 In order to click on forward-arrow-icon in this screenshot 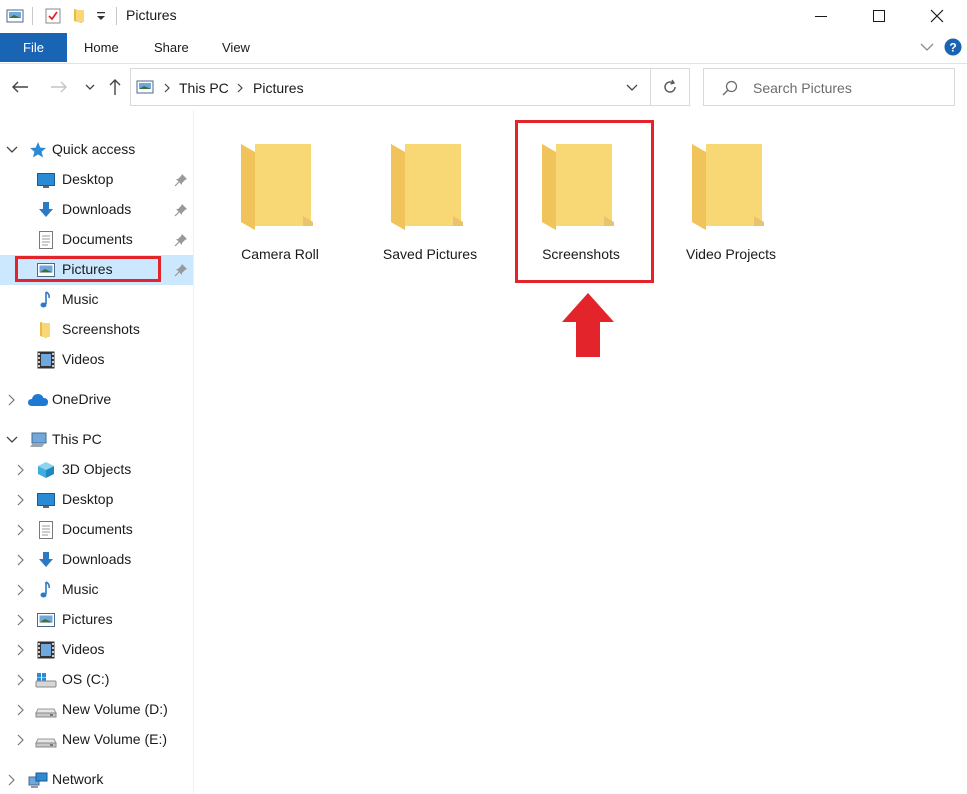, I will do `click(59, 87)`.